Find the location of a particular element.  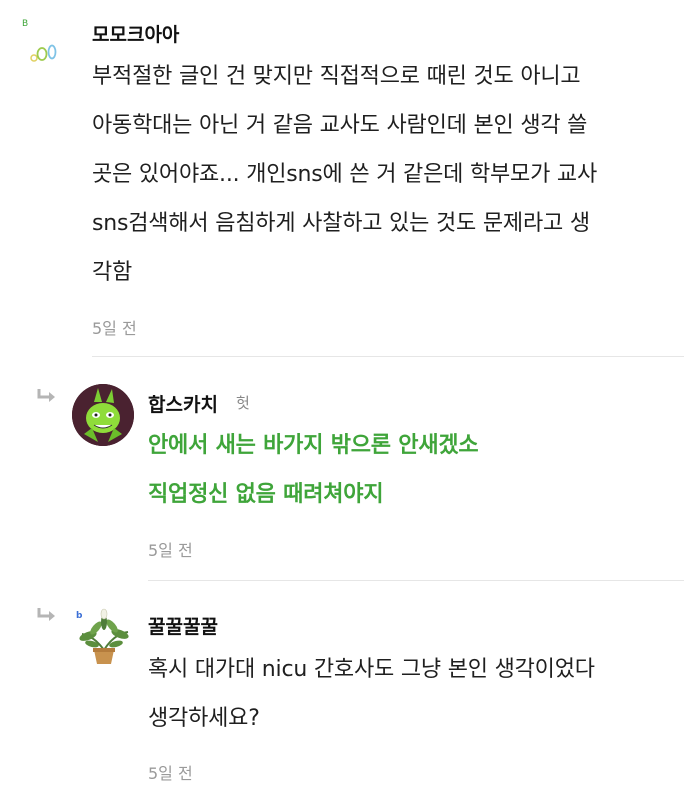

comment-body: 안에서 새는 바가지 밖으론 안새겠소 직업정신 없음 때려쳐야지 is located at coordinates (313, 470).